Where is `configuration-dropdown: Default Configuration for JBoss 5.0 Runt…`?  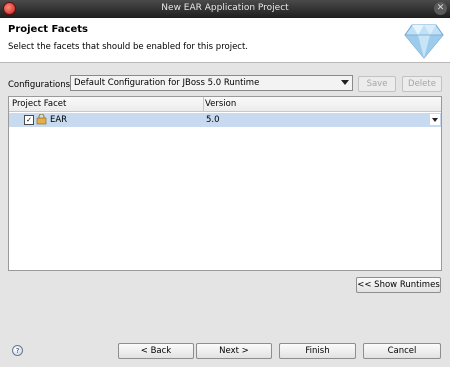 configuration-dropdown: Default Configuration for JBoss 5.0 Runt… is located at coordinates (211, 83).